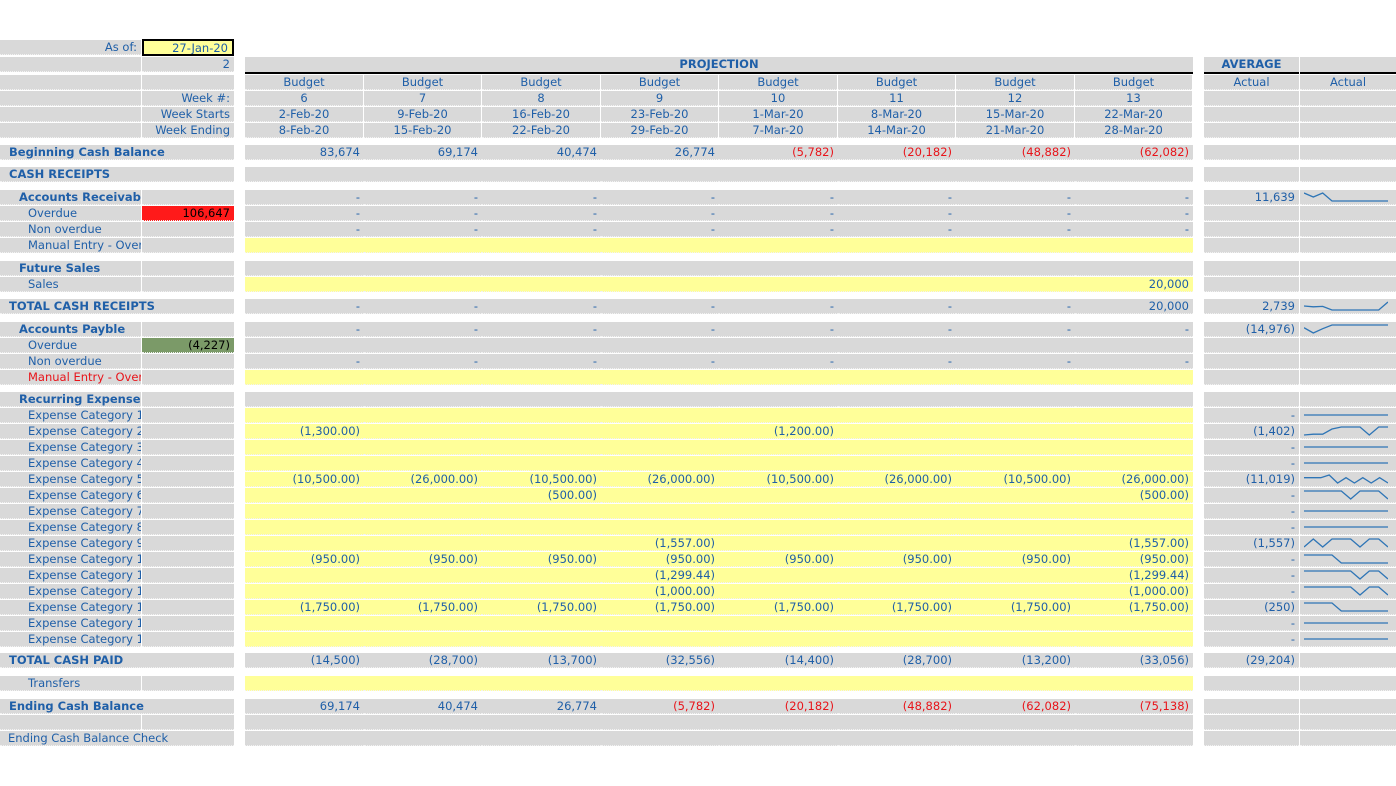 The image size is (1396, 786). I want to click on week-value-cell: (1,000.00), so click(660, 591).